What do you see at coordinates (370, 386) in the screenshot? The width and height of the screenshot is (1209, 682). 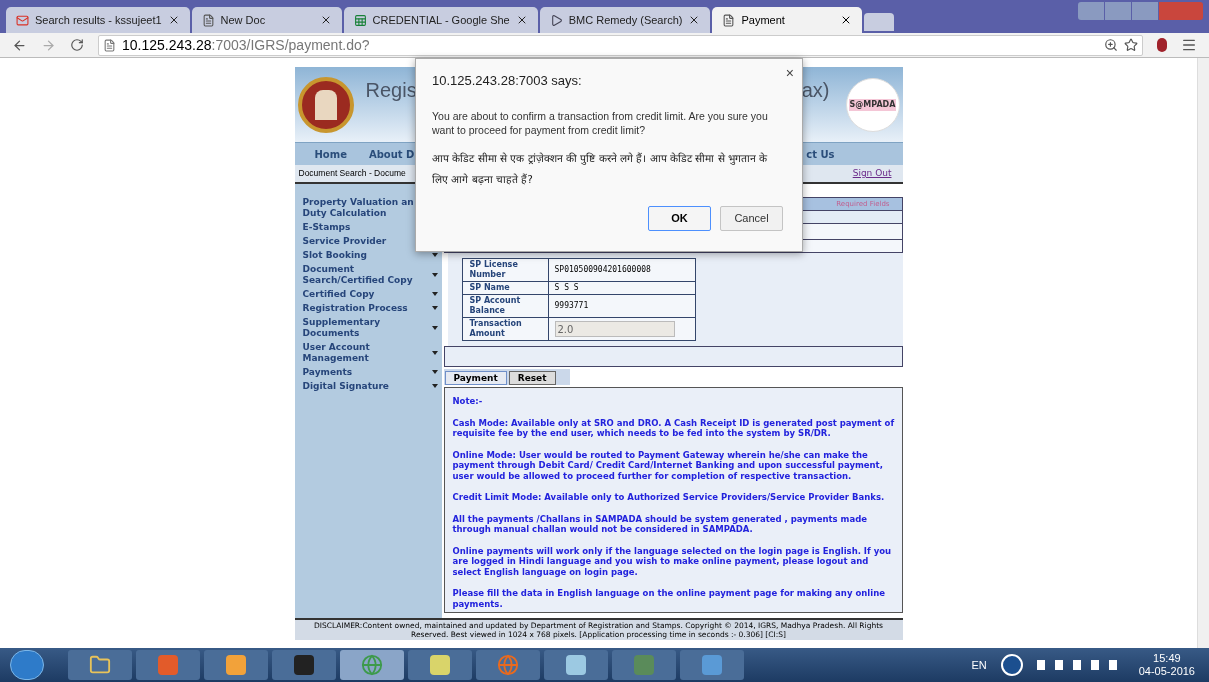 I see `sidebar-item: Digital Signature` at bounding box center [370, 386].